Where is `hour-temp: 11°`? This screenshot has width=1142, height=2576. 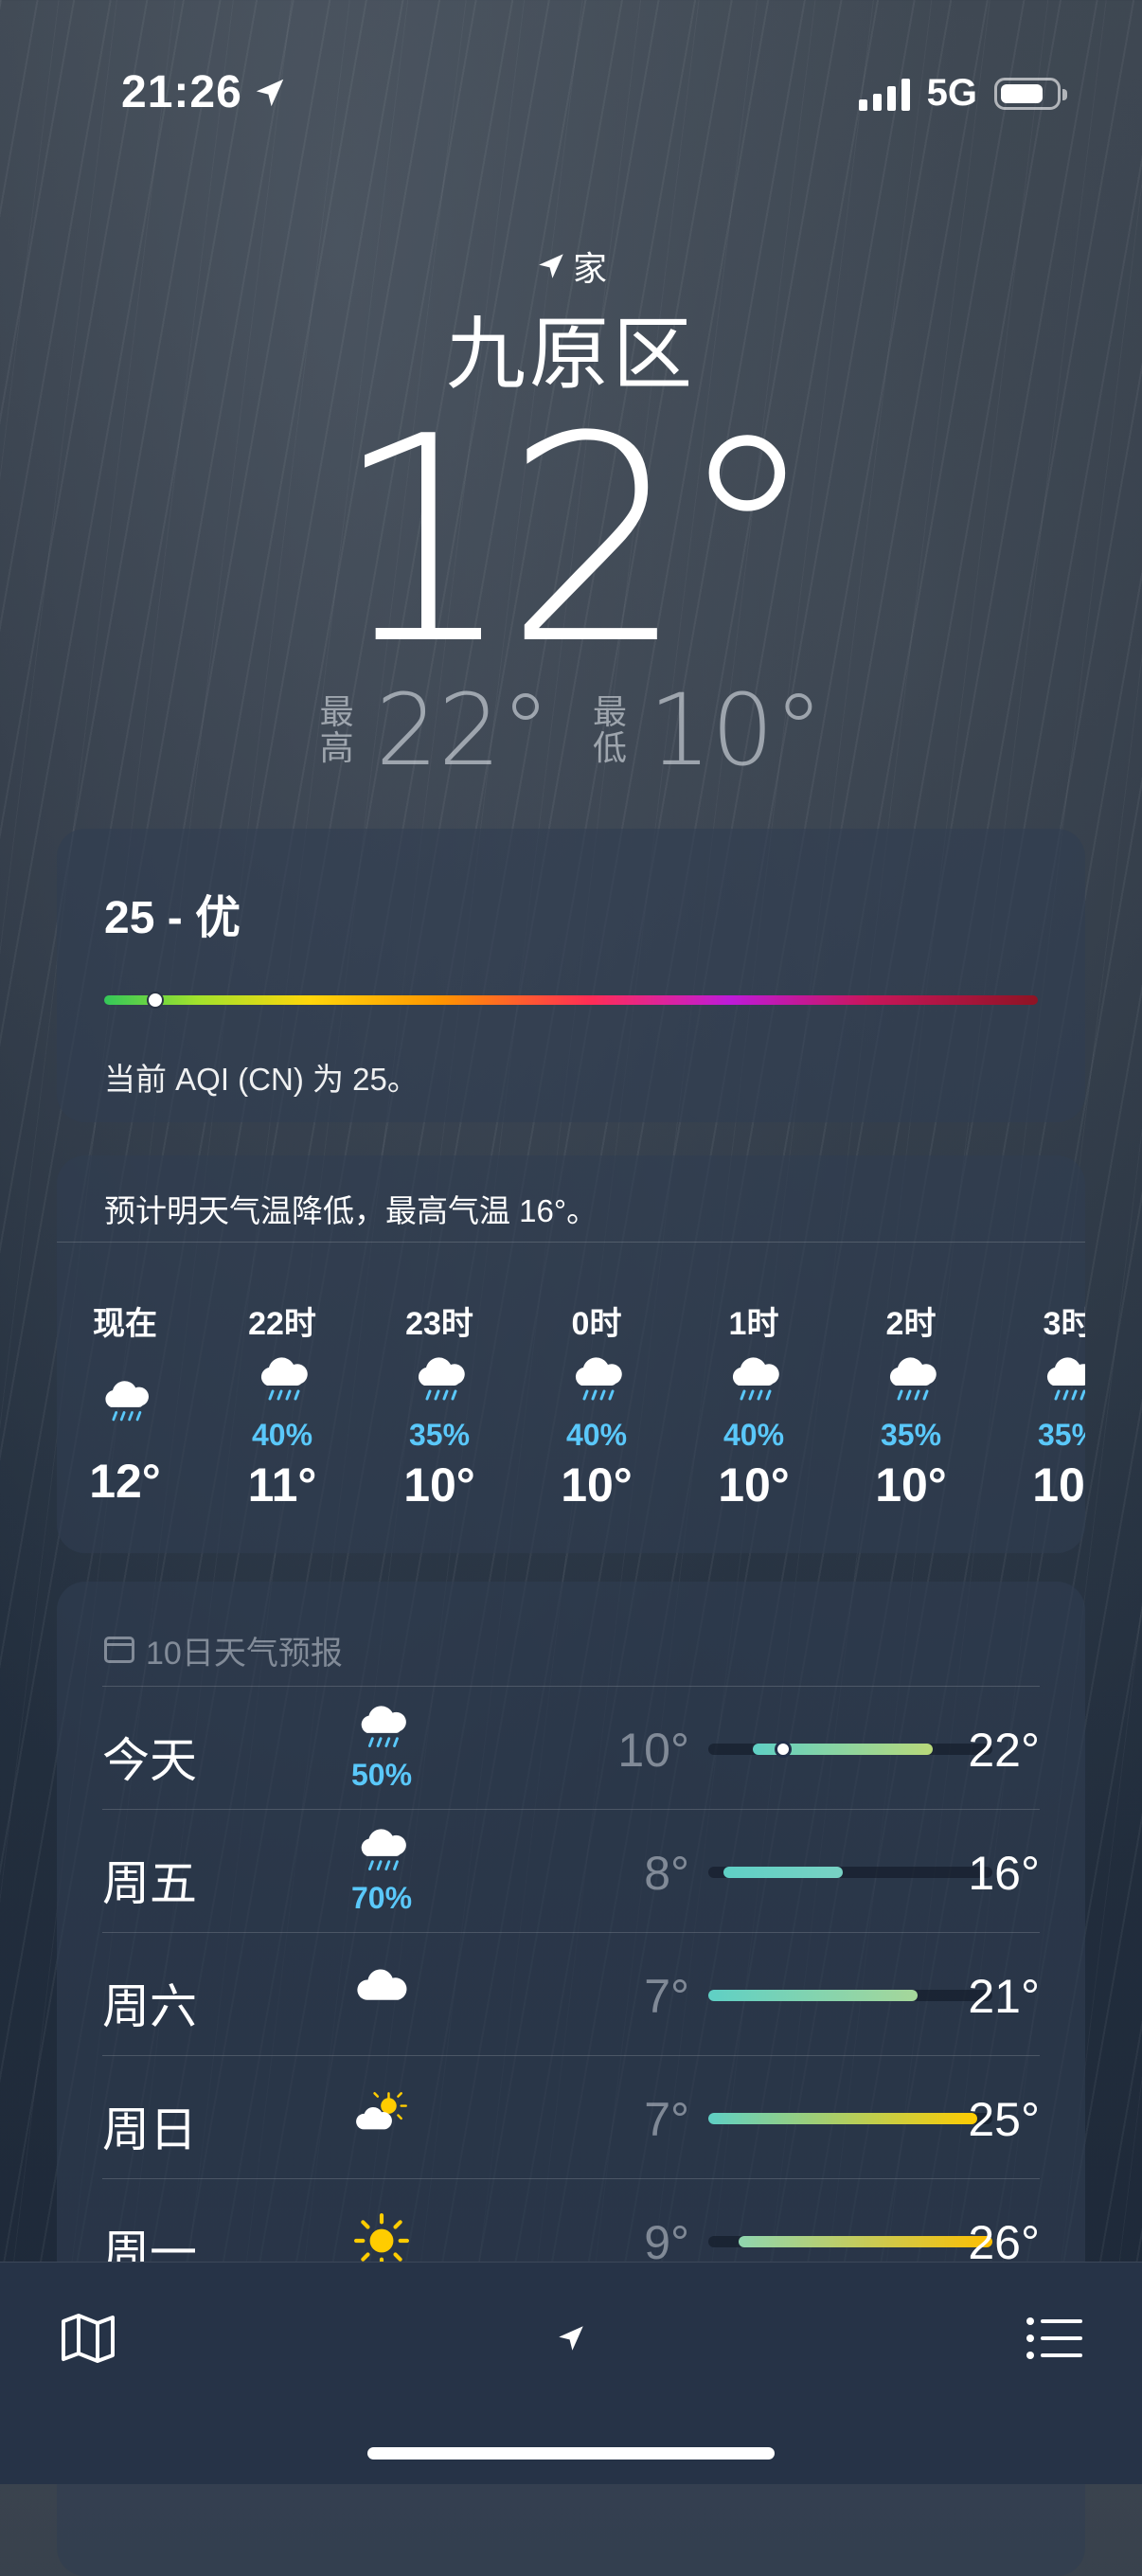 hour-temp: 11° is located at coordinates (282, 1485).